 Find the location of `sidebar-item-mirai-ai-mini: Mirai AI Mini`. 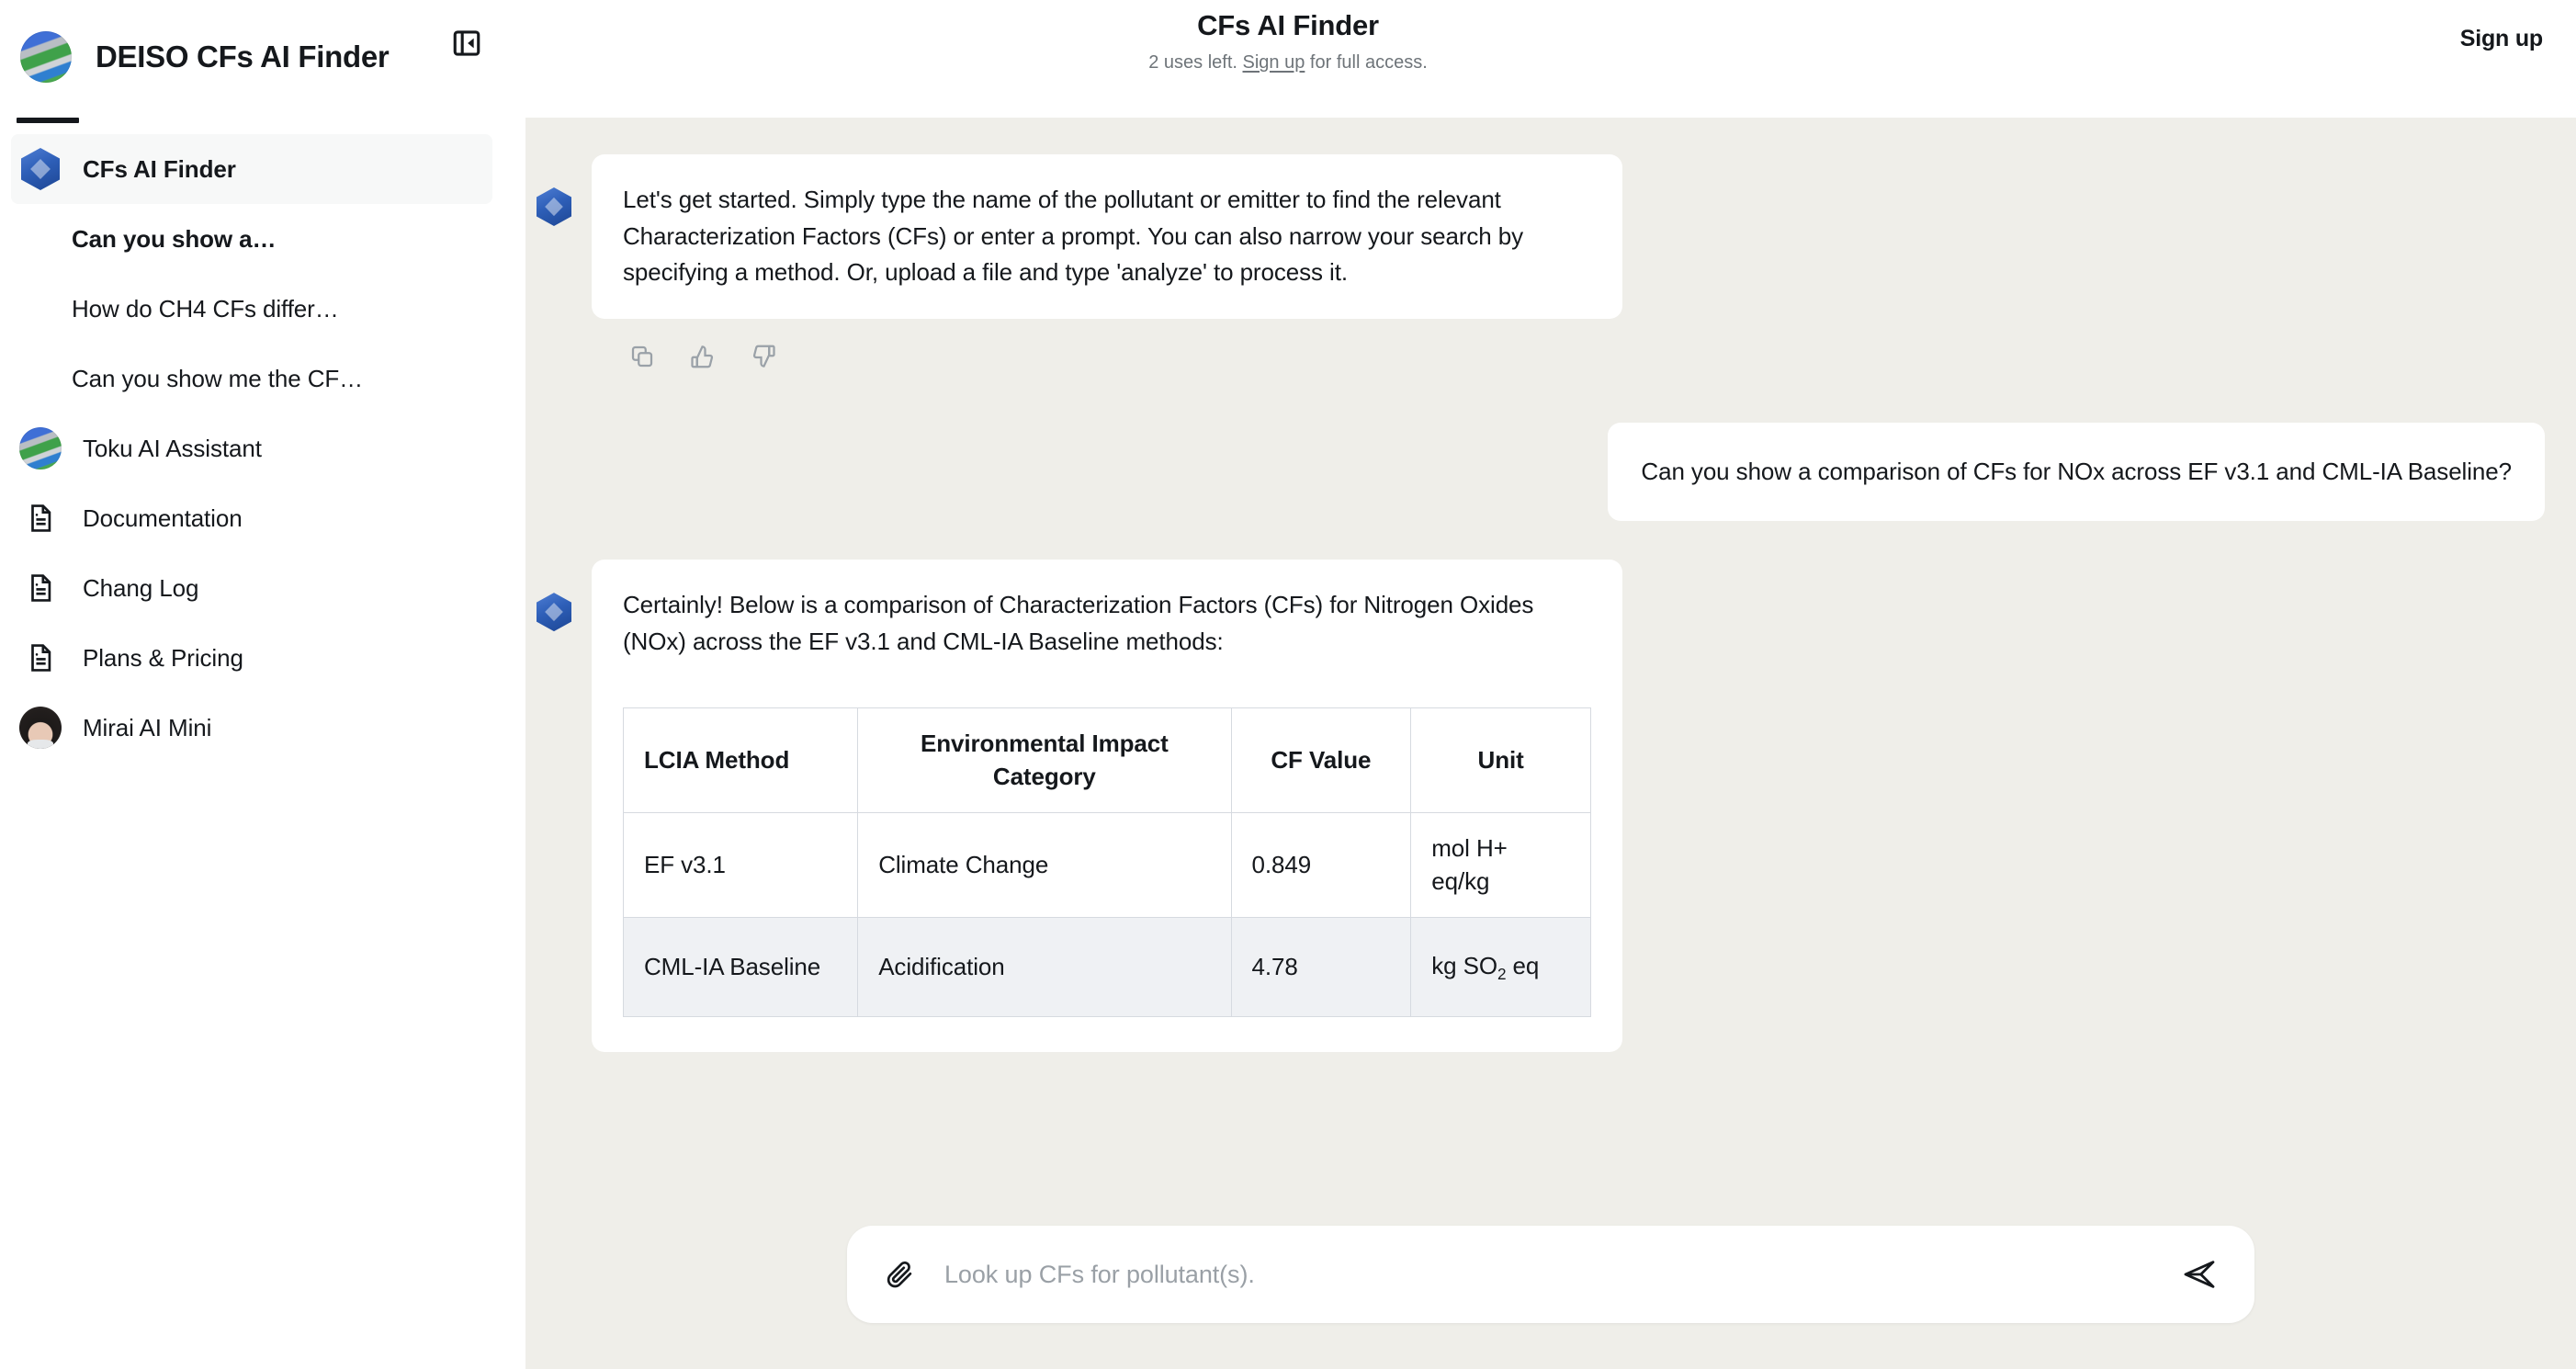

sidebar-item-mirai-ai-mini: Mirai AI Mini is located at coordinates (262, 728).